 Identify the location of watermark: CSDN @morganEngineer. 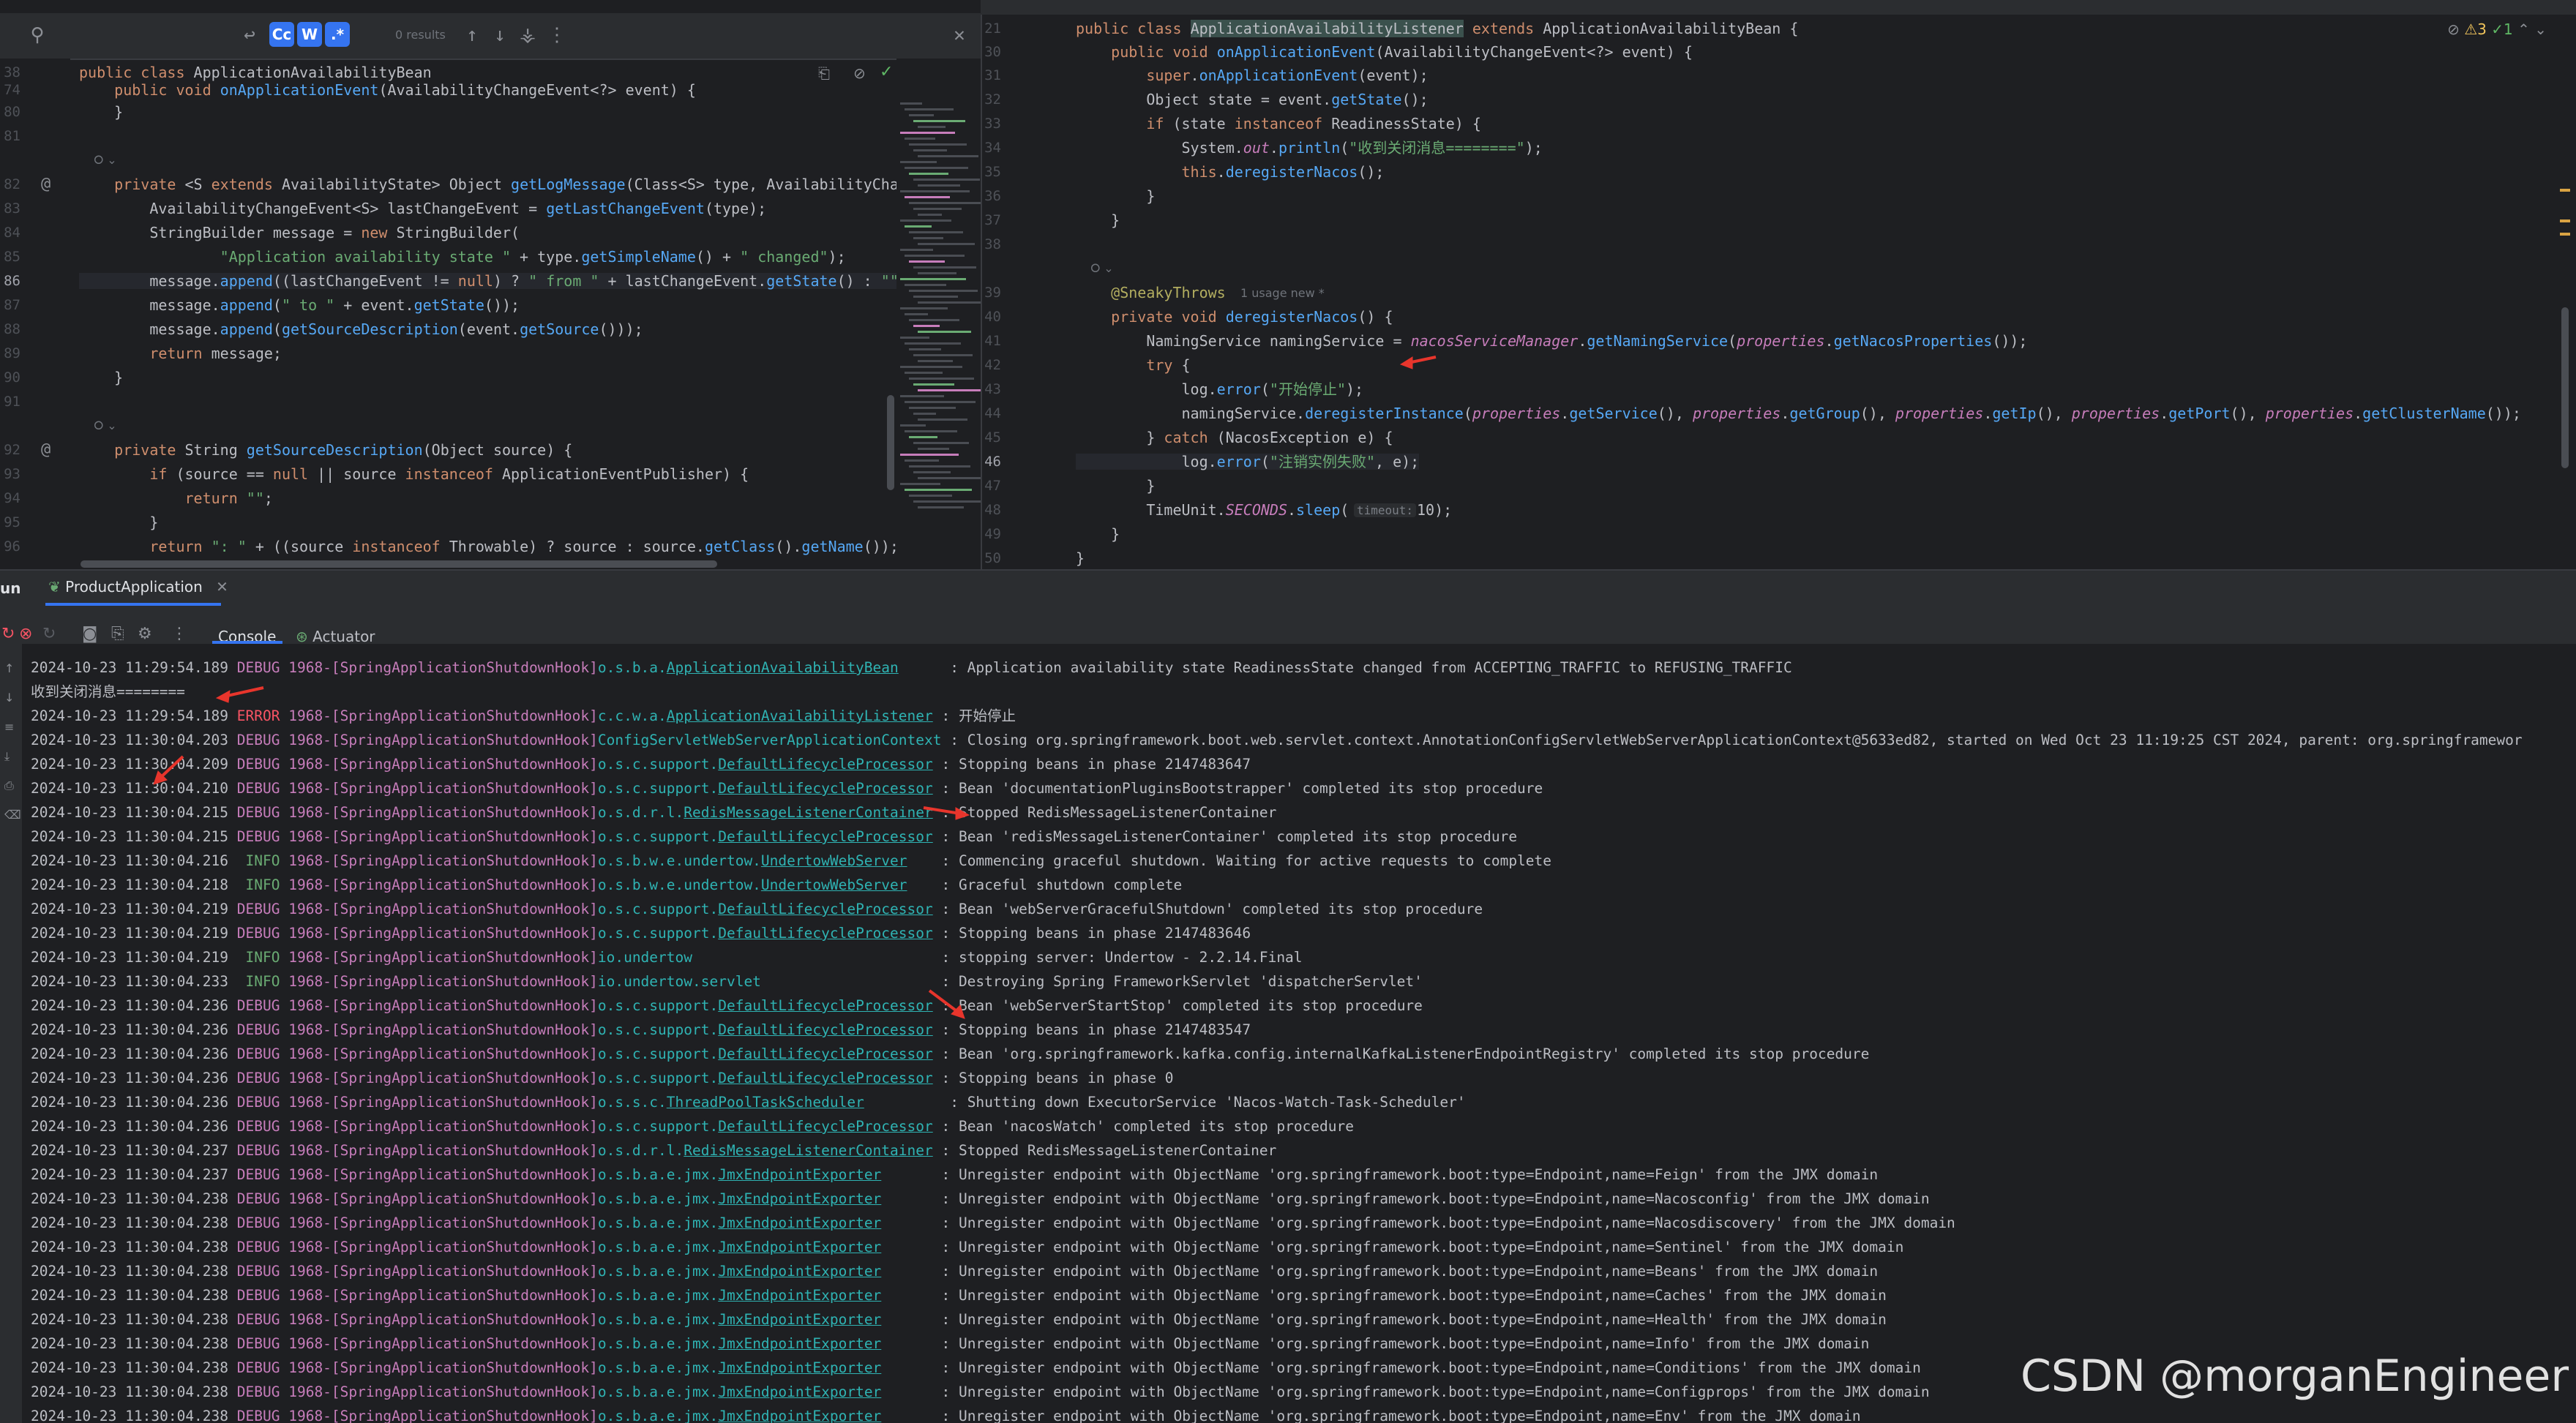
(2294, 1376).